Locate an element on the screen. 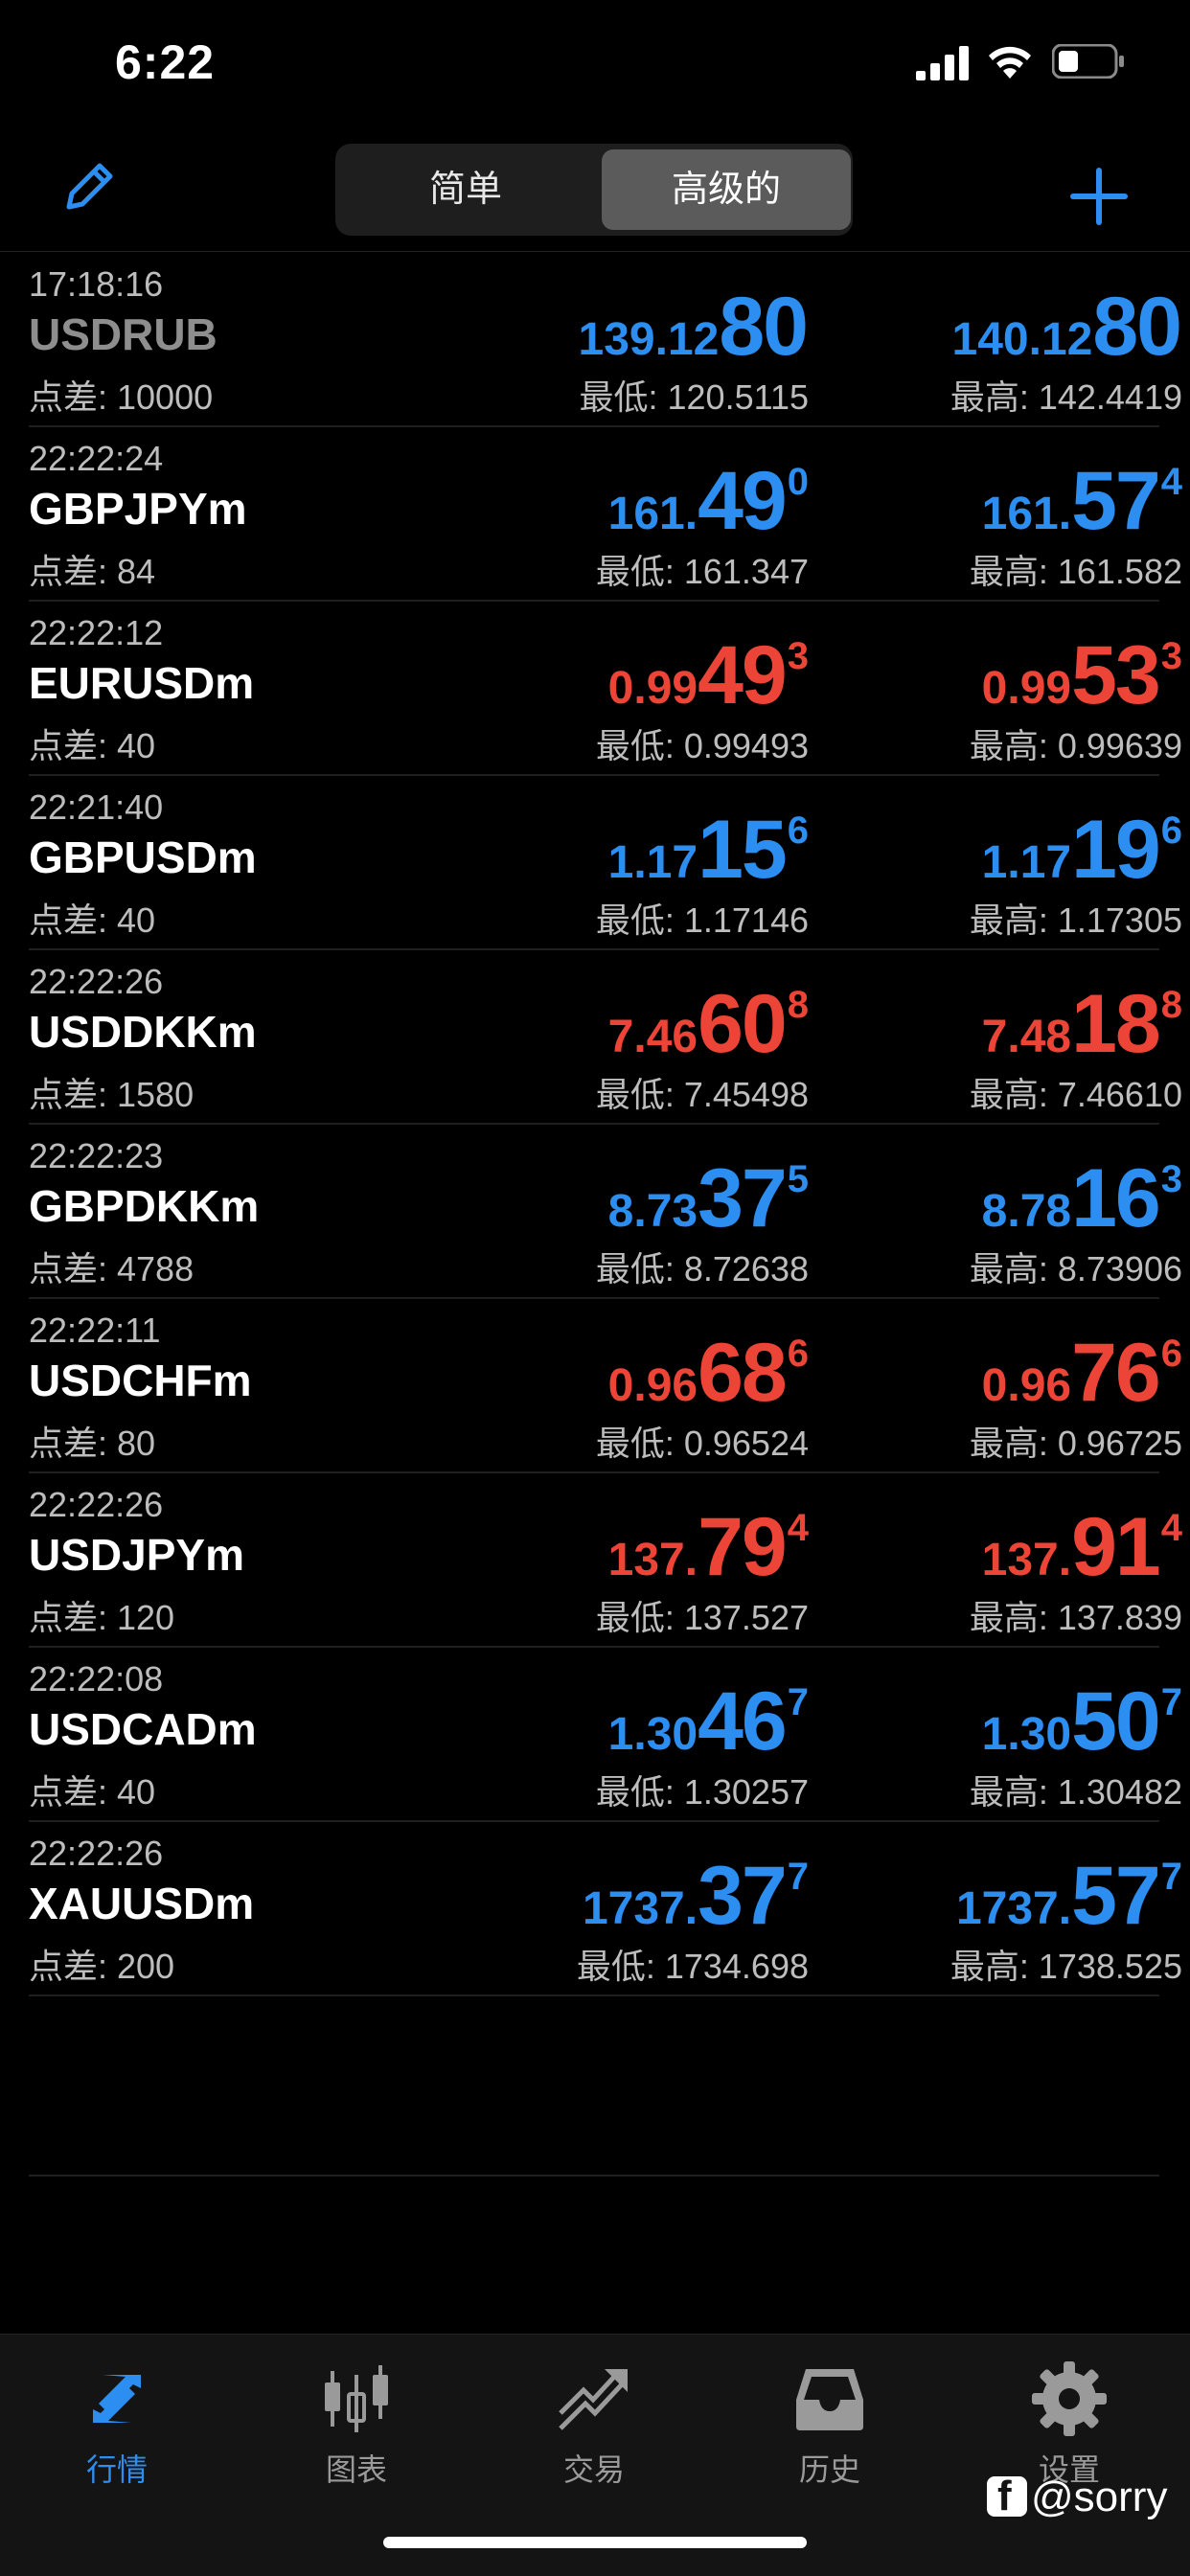 This screenshot has width=1190, height=2576. quote-high: 最高: 161.582 is located at coordinates (1075, 571).